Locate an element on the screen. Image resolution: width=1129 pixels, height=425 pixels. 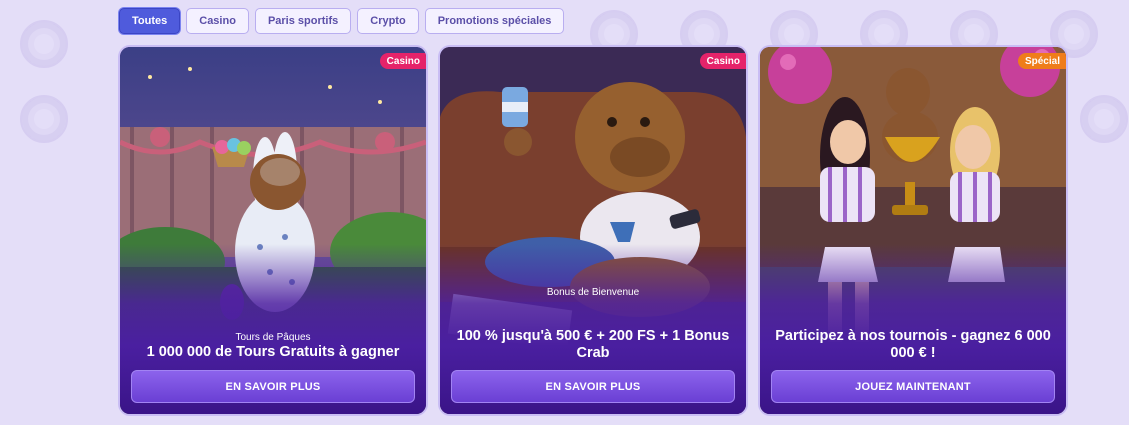
tab-casino: Casino is located at coordinates (217, 21).